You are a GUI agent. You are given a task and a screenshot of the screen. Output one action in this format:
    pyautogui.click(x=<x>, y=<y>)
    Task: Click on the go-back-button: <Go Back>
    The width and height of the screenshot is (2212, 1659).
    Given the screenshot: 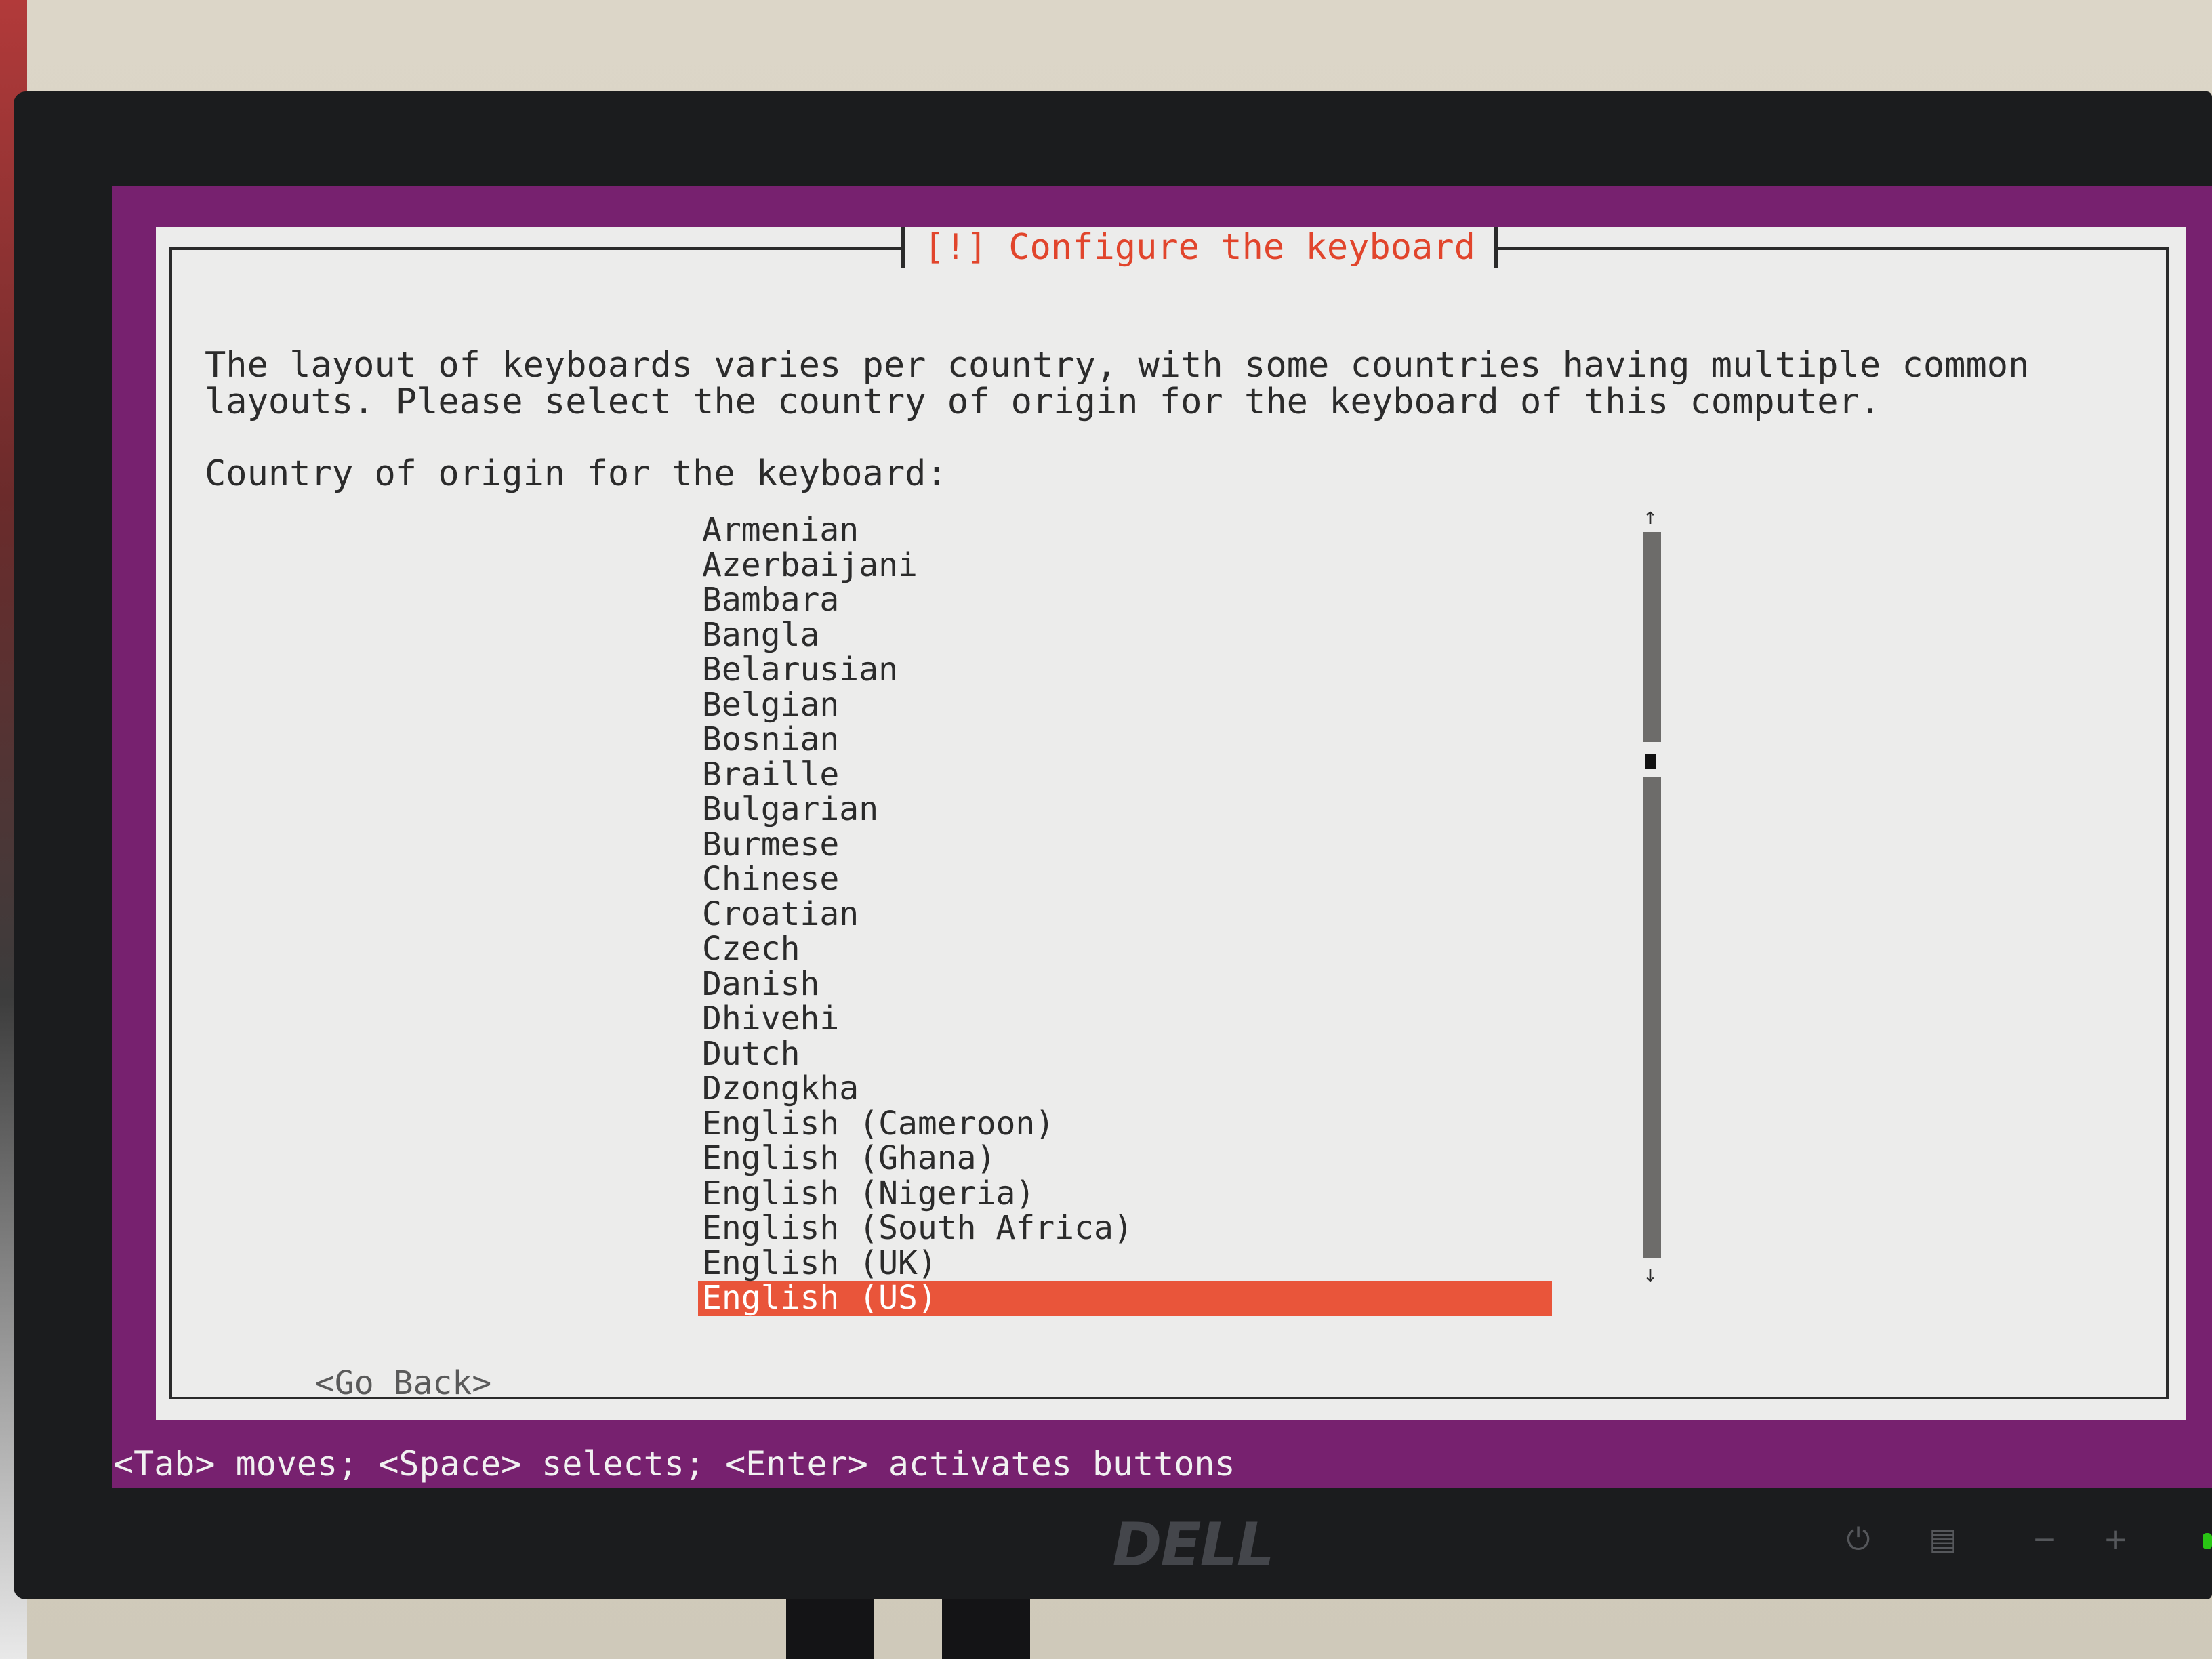 What is the action you would take?
    pyautogui.click(x=403, y=1383)
    